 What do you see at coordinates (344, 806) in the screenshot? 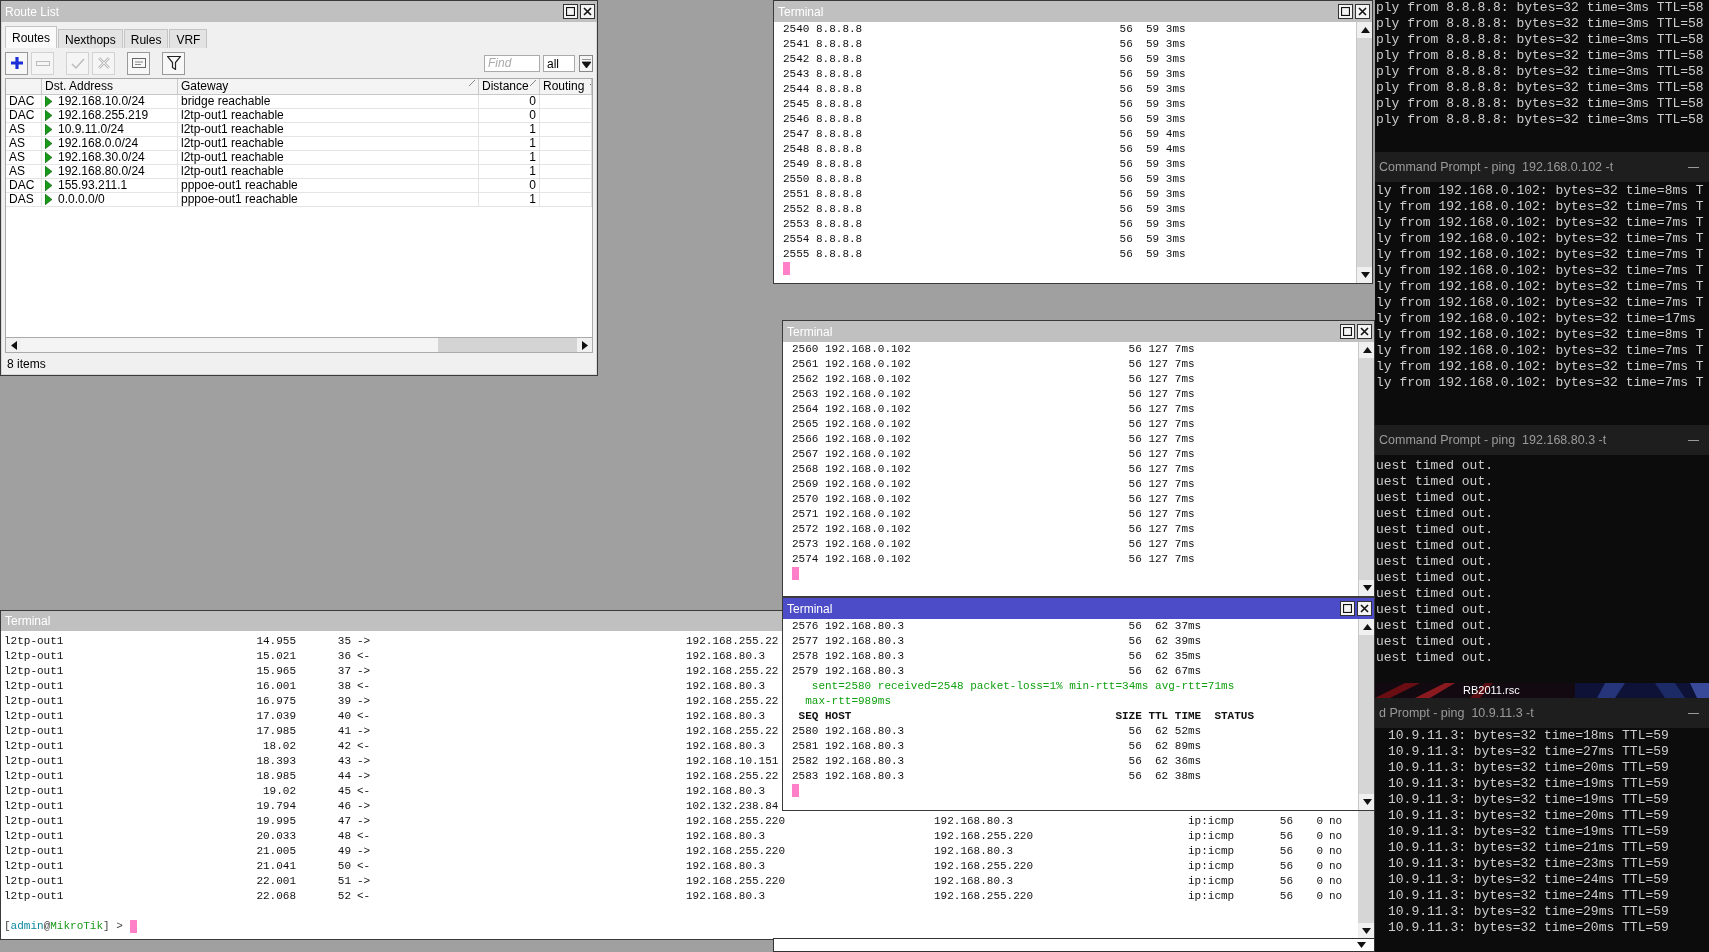
I see `output-cell: 46` at bounding box center [344, 806].